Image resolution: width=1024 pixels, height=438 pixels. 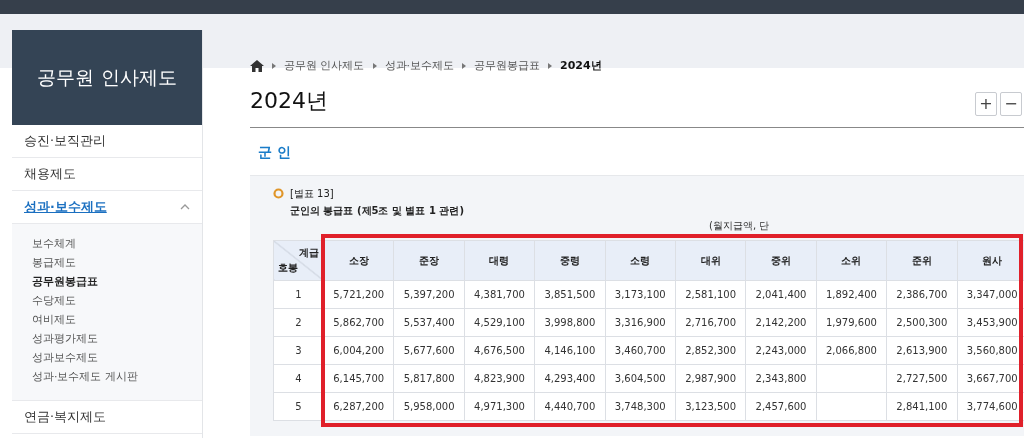 I want to click on table-cell: 5,721,200, so click(x=358, y=294).